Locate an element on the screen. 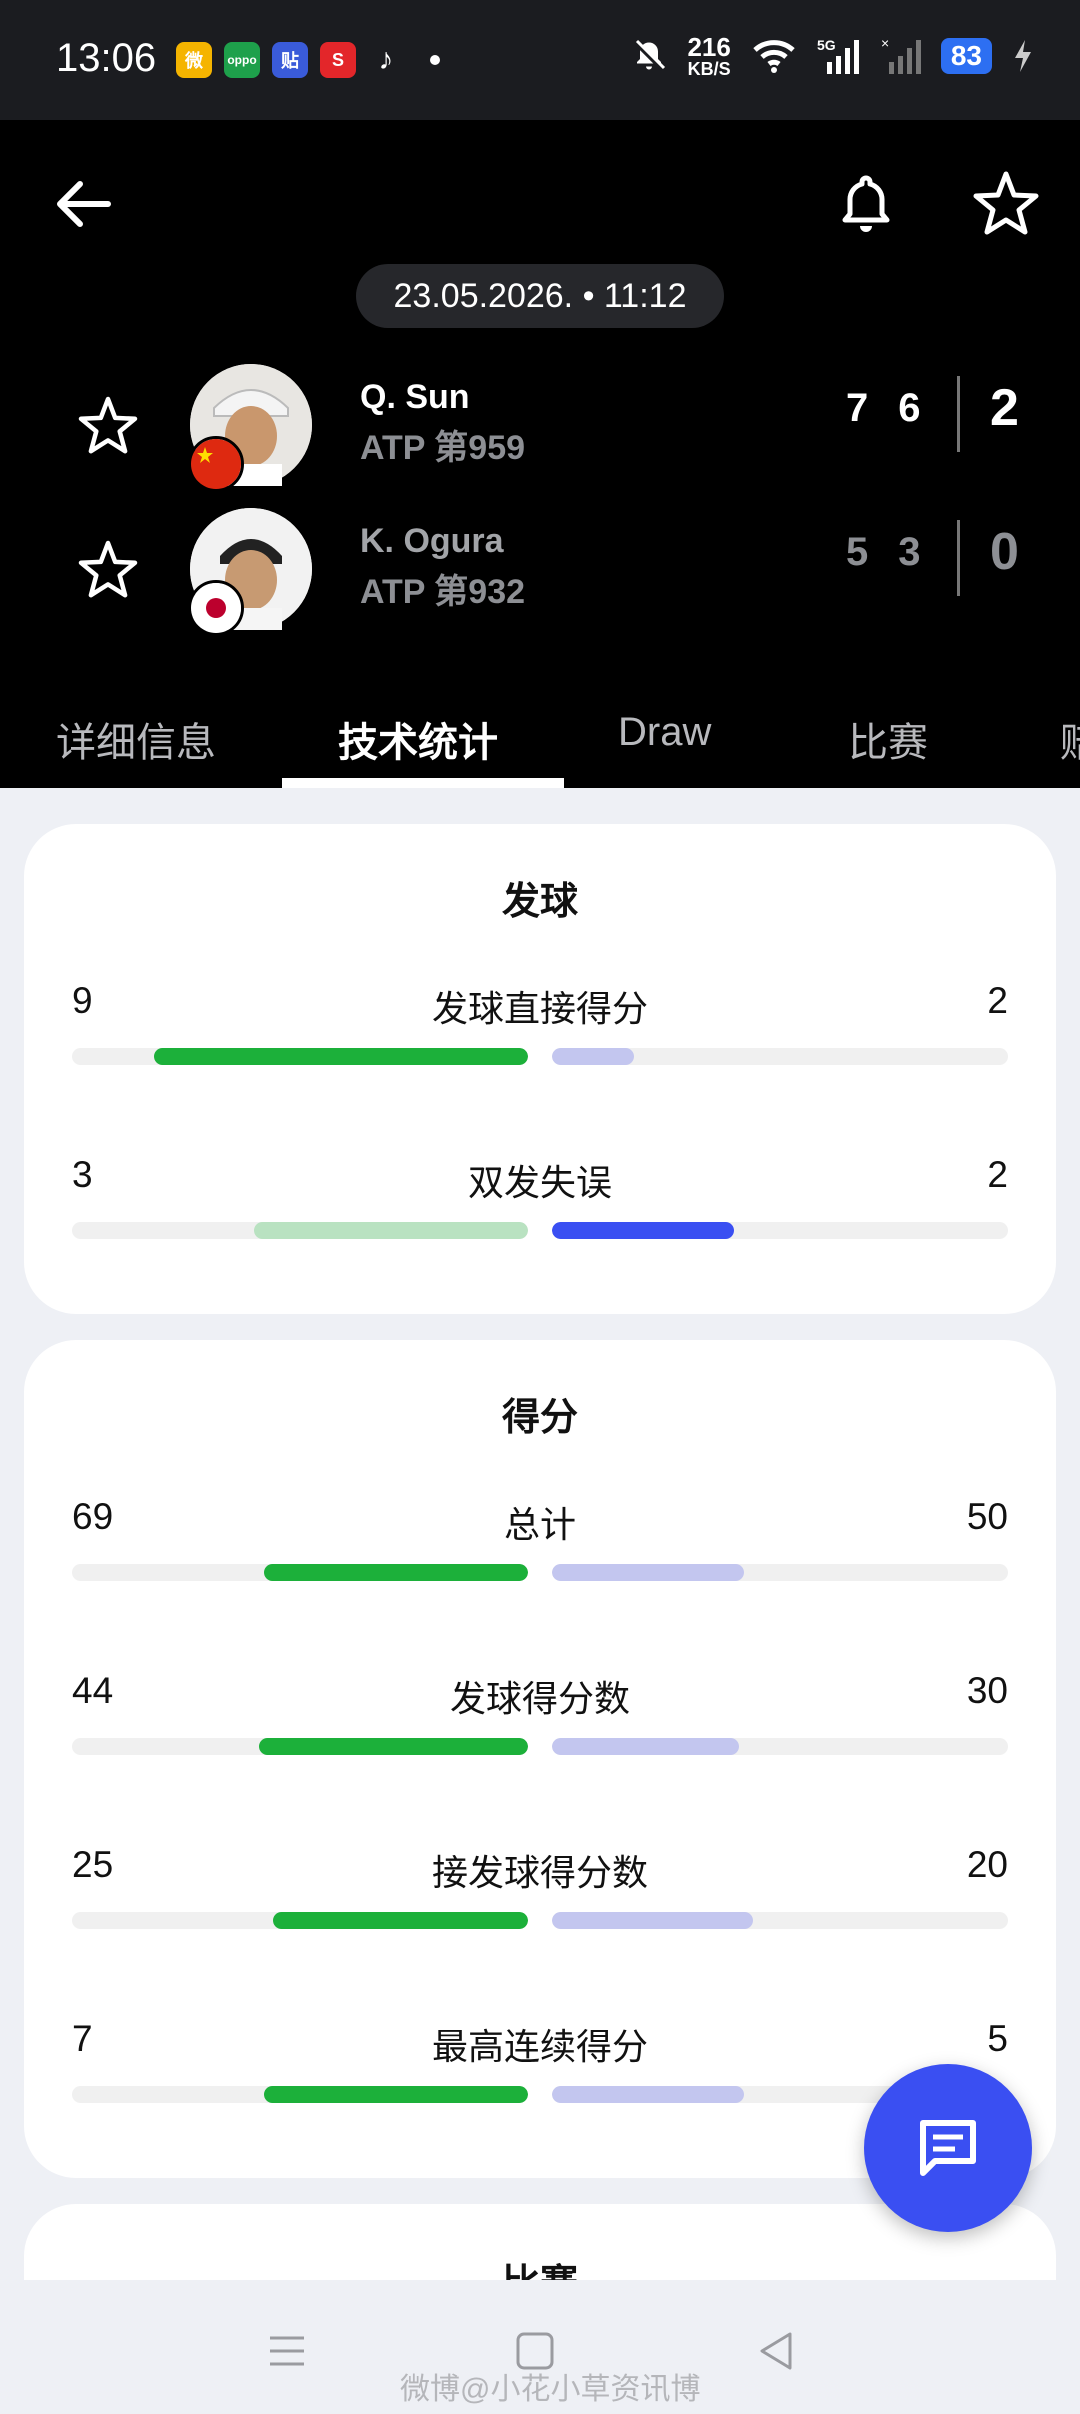 The image size is (1080, 2414). set-score: 7 is located at coordinates (858, 408).